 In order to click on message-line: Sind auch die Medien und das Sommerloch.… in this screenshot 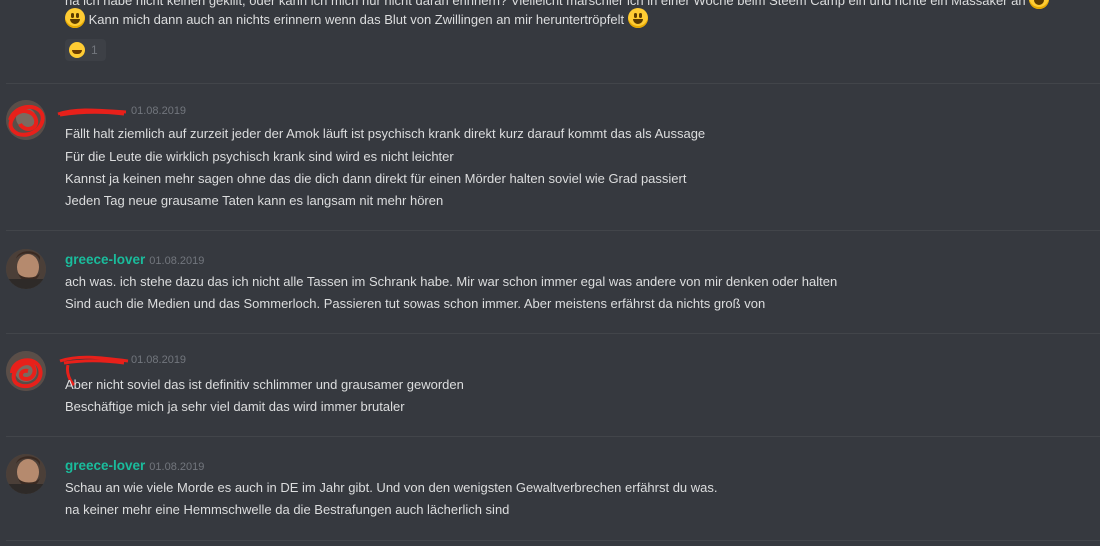, I will do `click(415, 303)`.